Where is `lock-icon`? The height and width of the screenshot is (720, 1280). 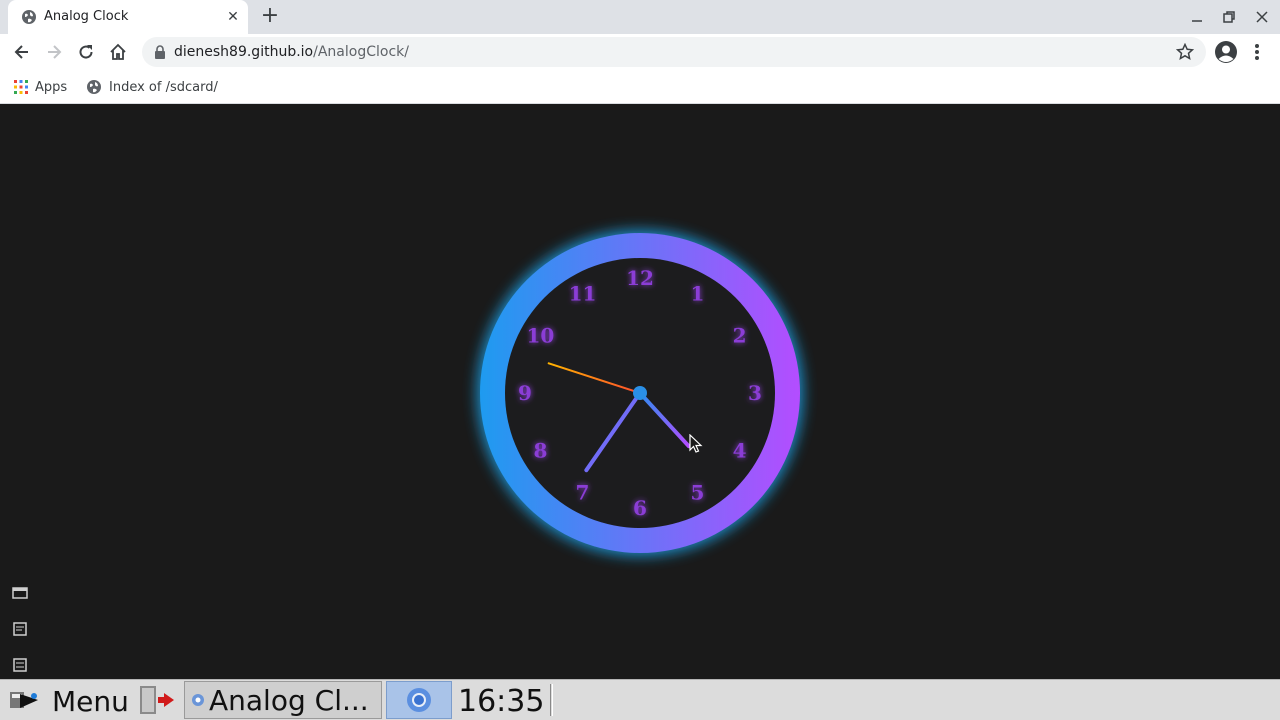
lock-icon is located at coordinates (160, 52).